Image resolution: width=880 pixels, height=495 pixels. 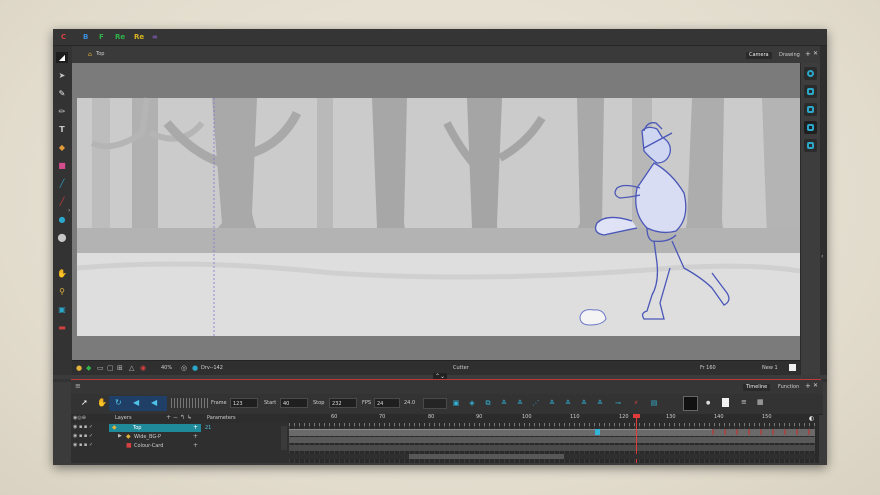 What do you see at coordinates (195, 368) in the screenshot?
I see `rotate-icon: ●` at bounding box center [195, 368].